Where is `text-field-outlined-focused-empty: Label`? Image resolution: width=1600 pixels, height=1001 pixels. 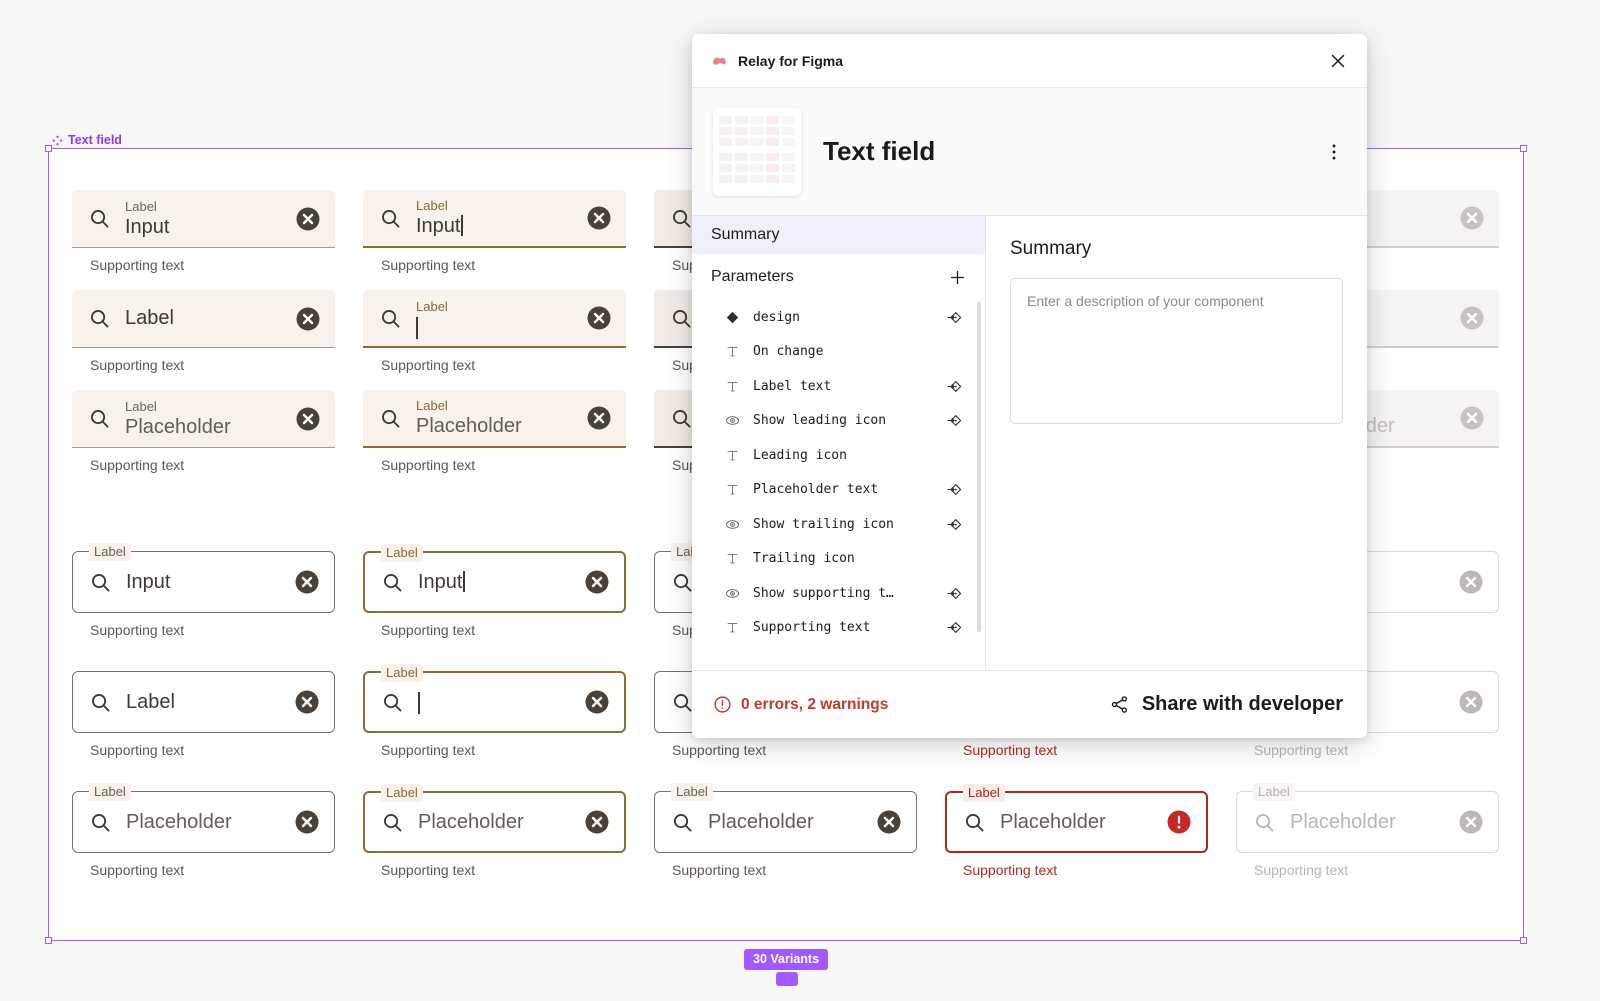 text-field-outlined-focused-empty: Label is located at coordinates (494, 698).